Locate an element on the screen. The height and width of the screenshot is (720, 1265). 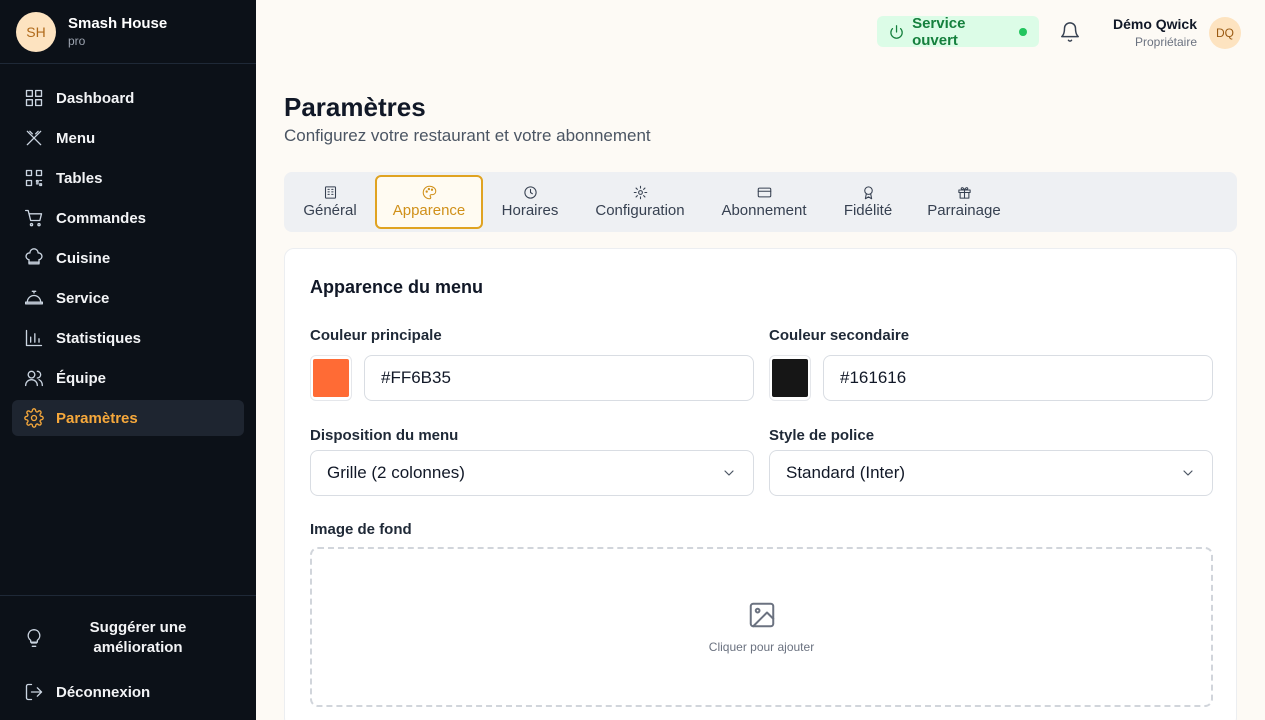
secondary-color-input: #161616 is located at coordinates (1018, 378).